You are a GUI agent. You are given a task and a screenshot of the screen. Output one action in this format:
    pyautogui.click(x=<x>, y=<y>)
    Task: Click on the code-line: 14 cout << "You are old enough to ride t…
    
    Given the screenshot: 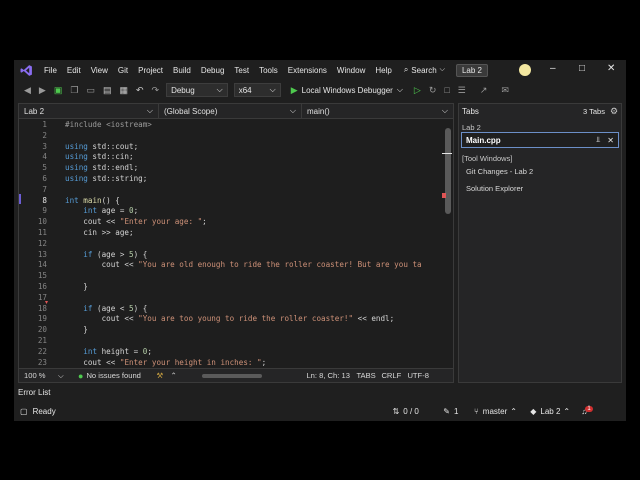 What is the action you would take?
    pyautogui.click(x=231, y=265)
    